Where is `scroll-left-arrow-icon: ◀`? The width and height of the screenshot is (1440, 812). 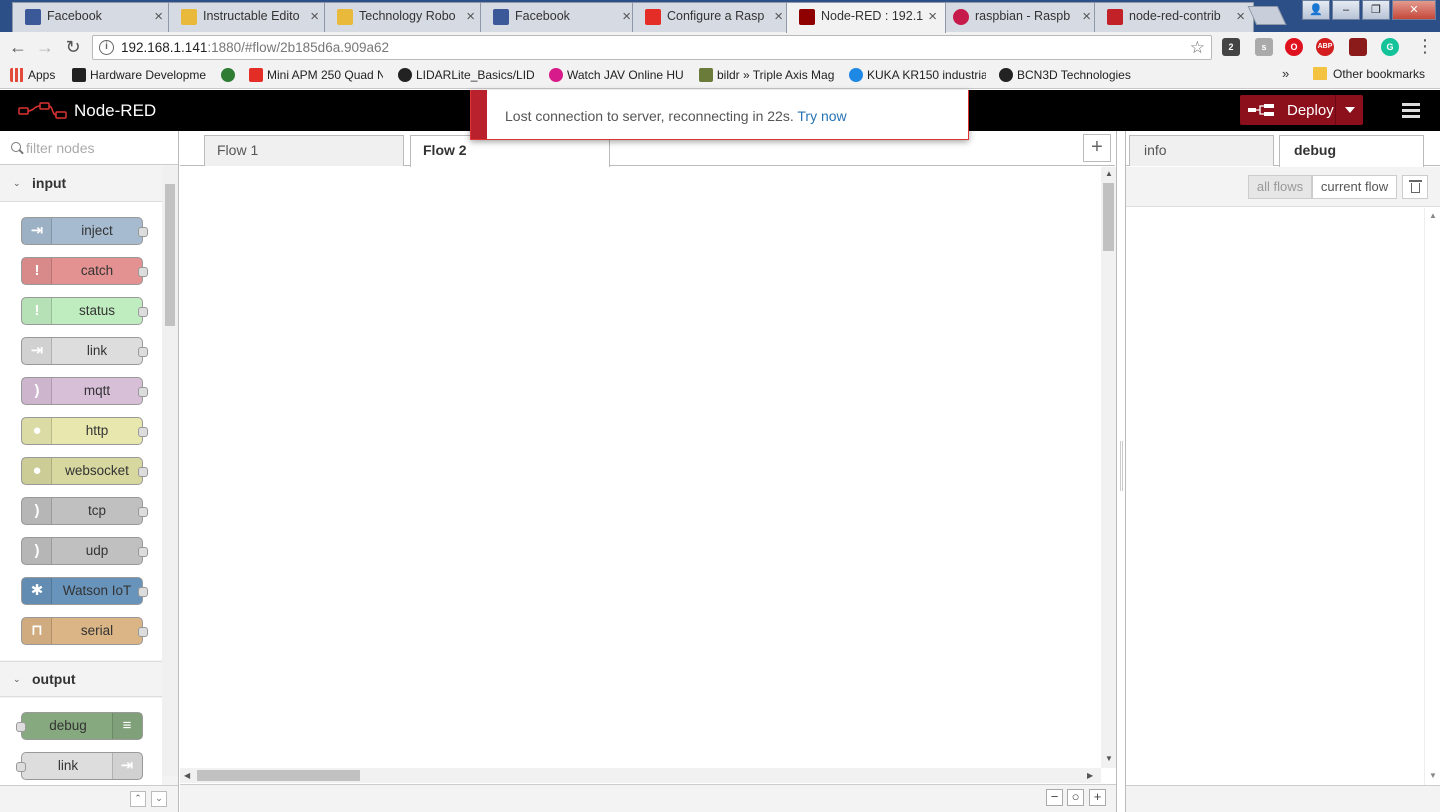
scroll-left-arrow-icon: ◀ is located at coordinates (187, 775).